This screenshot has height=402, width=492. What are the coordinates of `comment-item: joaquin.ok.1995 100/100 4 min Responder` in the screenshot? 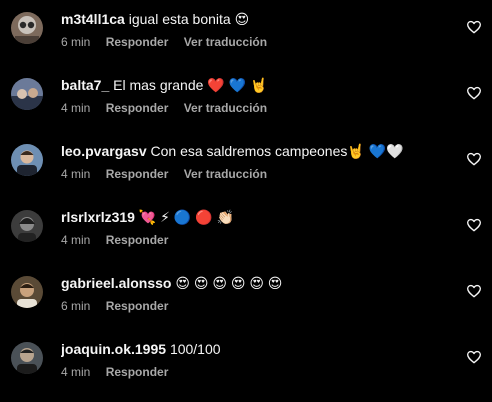 It's located at (246, 370).